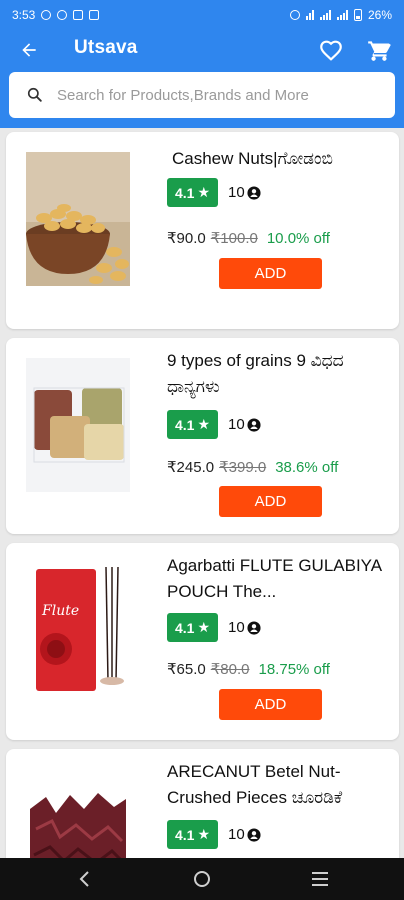 The width and height of the screenshot is (404, 900). I want to click on search-bar, so click(202, 95).